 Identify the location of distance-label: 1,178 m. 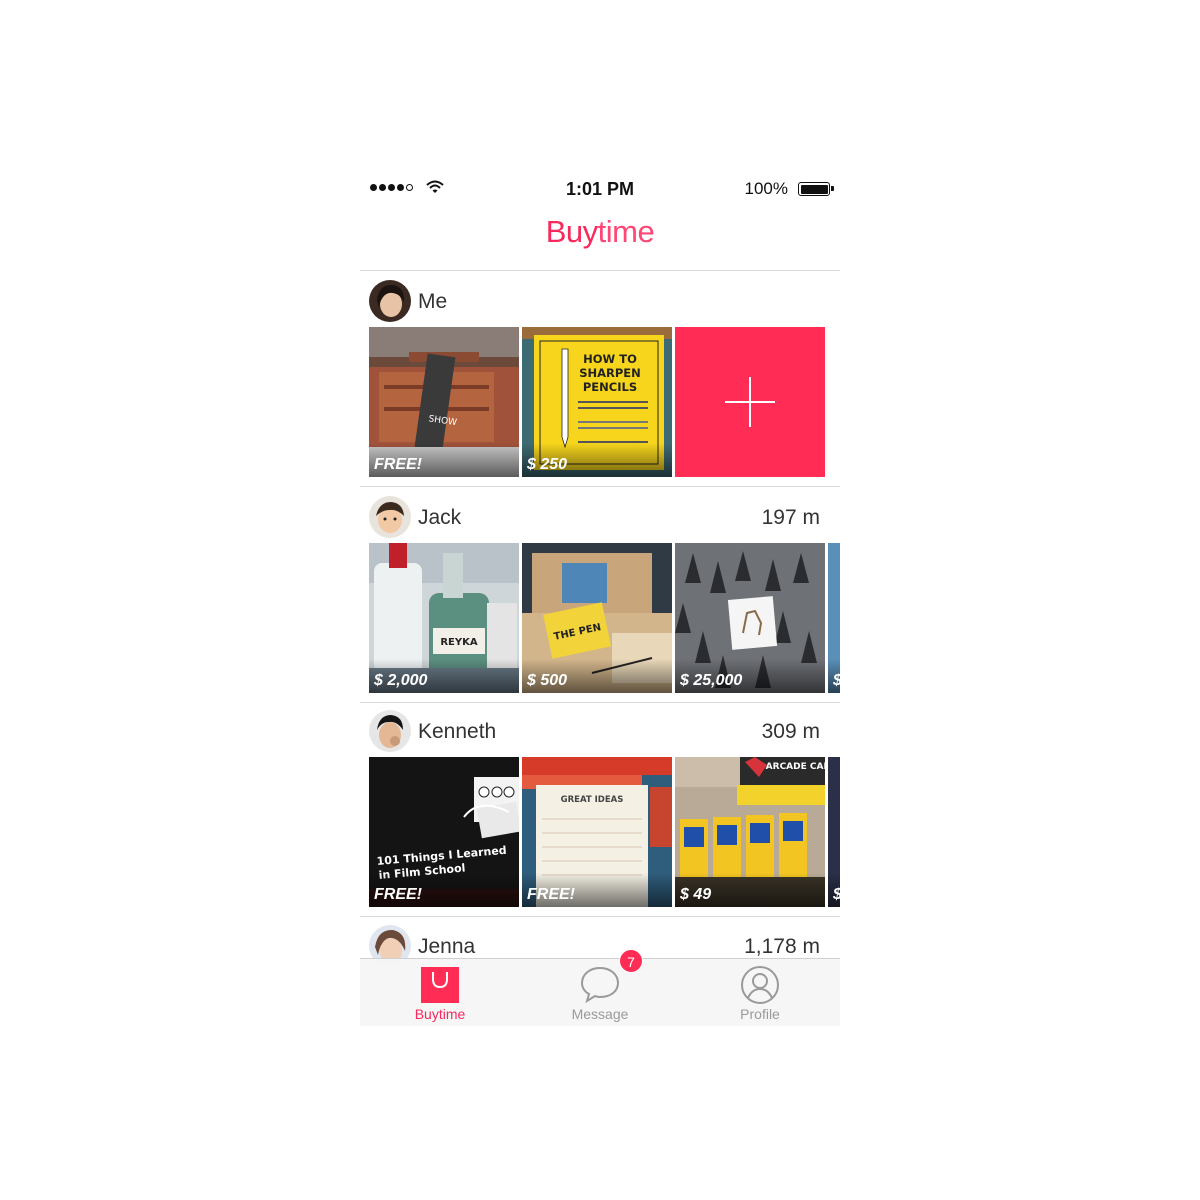
(782, 946).